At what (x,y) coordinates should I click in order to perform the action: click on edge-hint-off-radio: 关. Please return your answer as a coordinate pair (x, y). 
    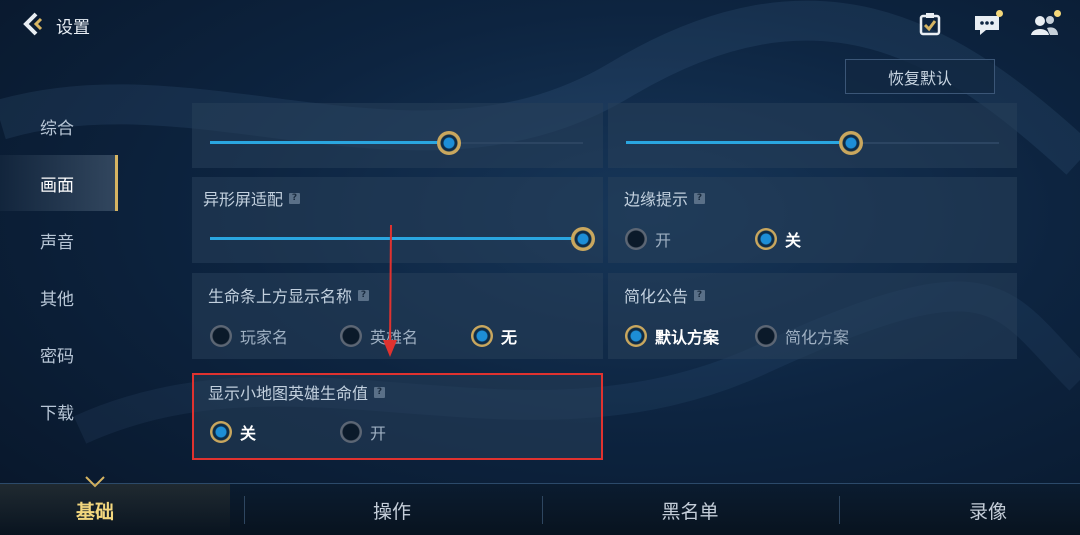
    Looking at the image, I should click on (778, 239).